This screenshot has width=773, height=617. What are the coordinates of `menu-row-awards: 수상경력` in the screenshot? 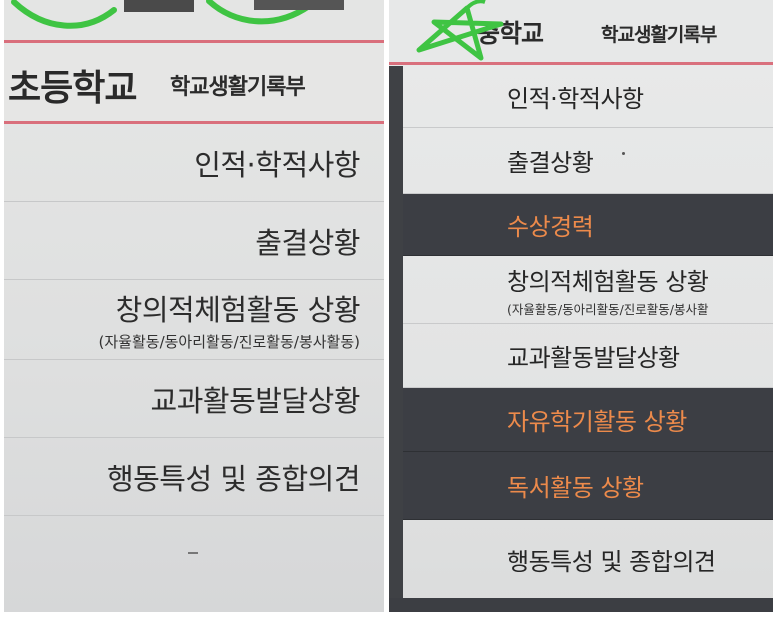 It's located at (588, 225).